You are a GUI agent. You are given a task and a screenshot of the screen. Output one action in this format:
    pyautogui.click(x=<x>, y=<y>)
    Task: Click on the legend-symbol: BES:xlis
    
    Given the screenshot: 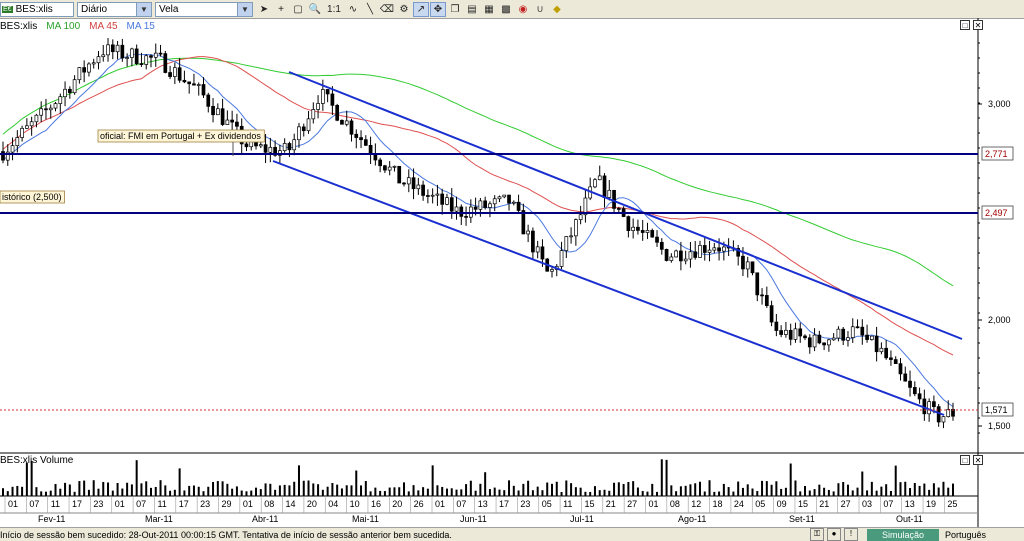 What is the action you would take?
    pyautogui.click(x=19, y=26)
    